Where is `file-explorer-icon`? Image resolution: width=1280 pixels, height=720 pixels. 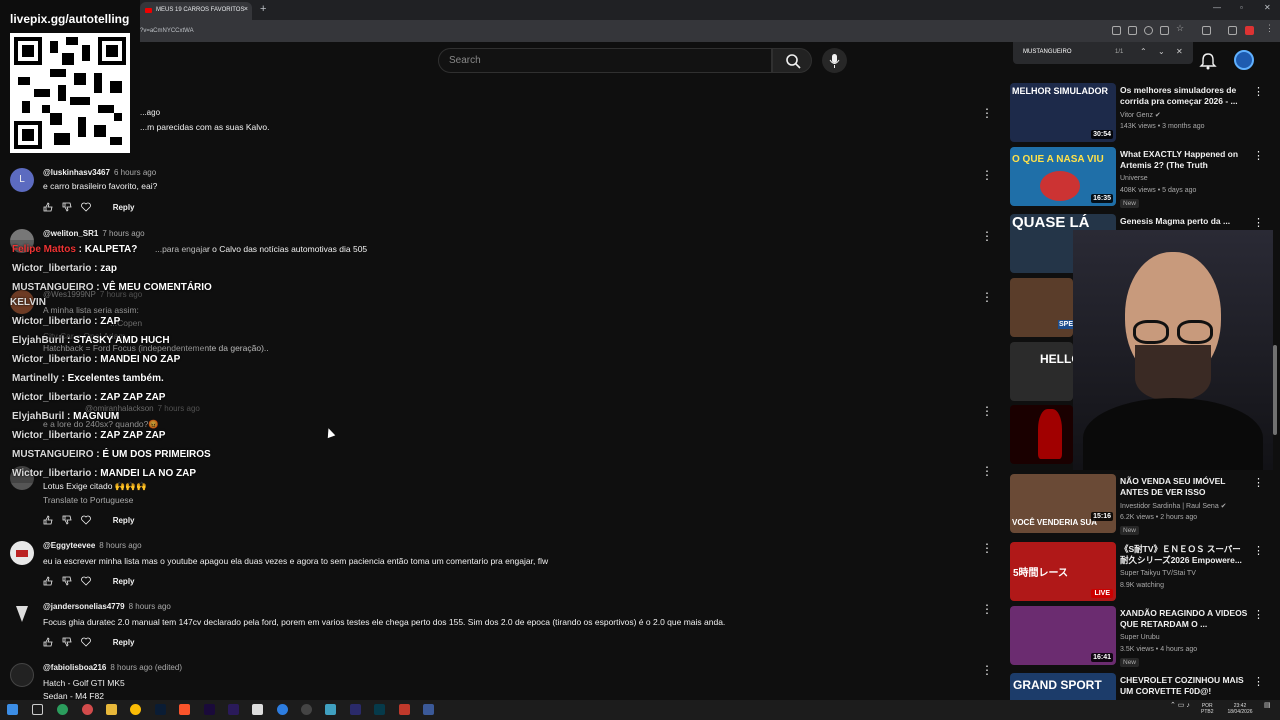 file-explorer-icon is located at coordinates (111, 709).